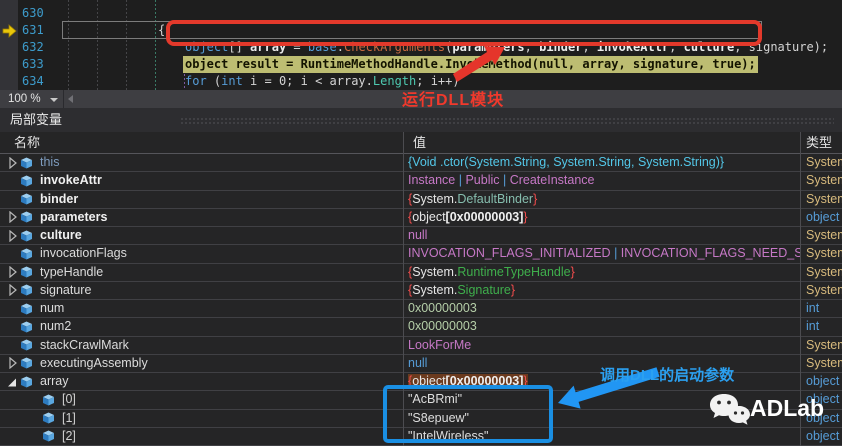 This screenshot has width=842, height=446. I want to click on red-annotation-arrow, so click(479, 64).